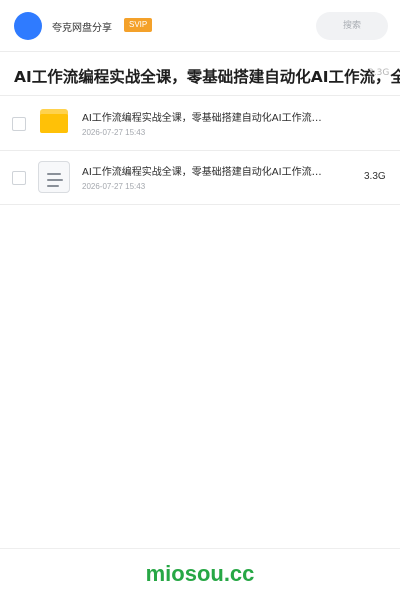 Image resolution: width=400 pixels, height=600 pixels. What do you see at coordinates (82, 28) in the screenshot?
I see `brand-name: 夸克网盘分享` at bounding box center [82, 28].